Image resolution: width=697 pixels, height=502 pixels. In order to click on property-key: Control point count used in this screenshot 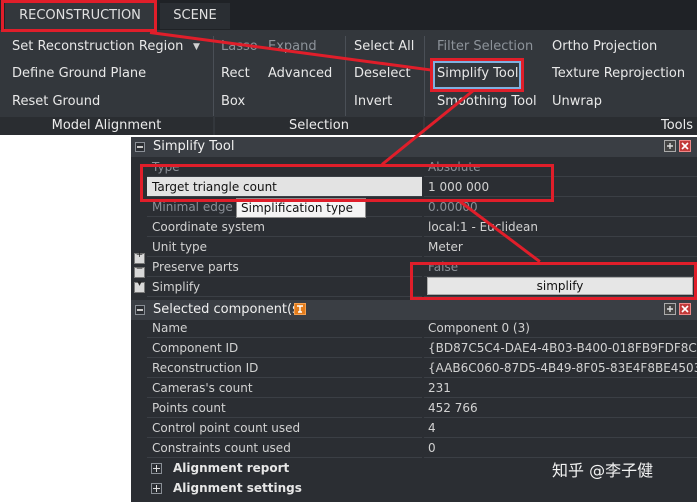, I will do `click(284, 428)`.